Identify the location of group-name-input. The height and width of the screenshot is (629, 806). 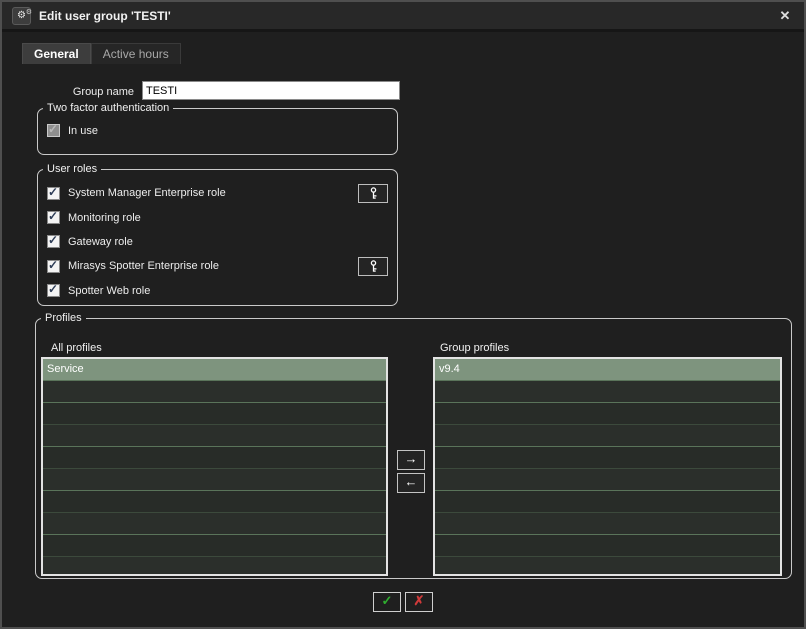
(271, 90).